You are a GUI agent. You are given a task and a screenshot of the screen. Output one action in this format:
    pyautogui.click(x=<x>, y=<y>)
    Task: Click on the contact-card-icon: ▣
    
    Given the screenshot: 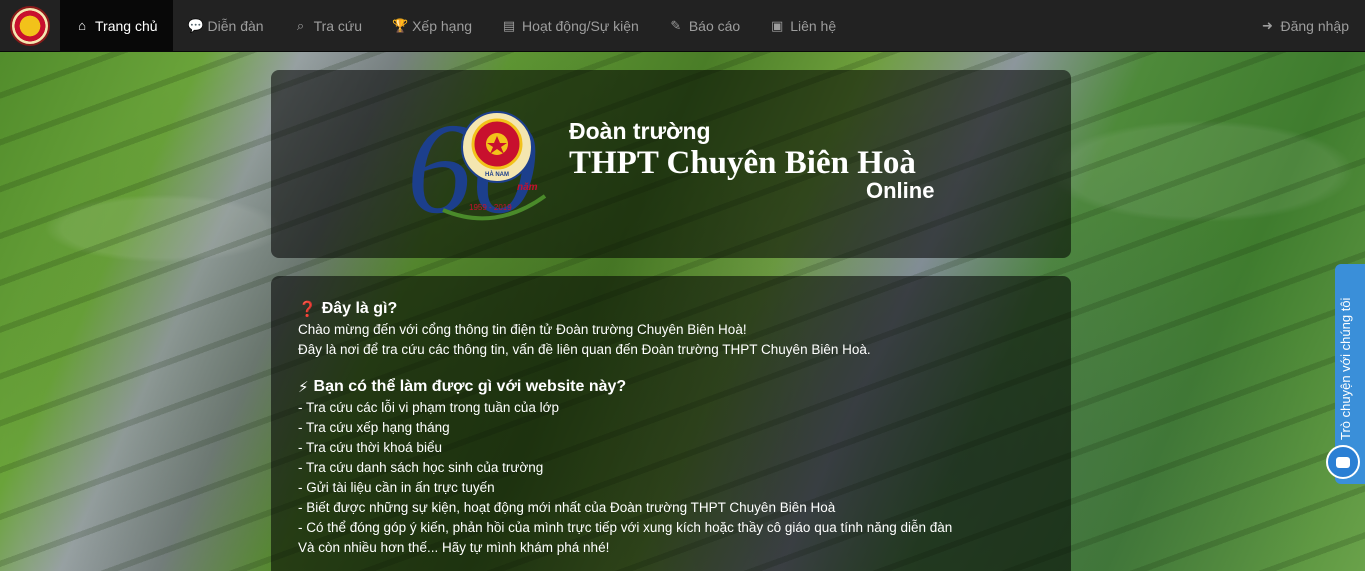 What is the action you would take?
    pyautogui.click(x=777, y=25)
    